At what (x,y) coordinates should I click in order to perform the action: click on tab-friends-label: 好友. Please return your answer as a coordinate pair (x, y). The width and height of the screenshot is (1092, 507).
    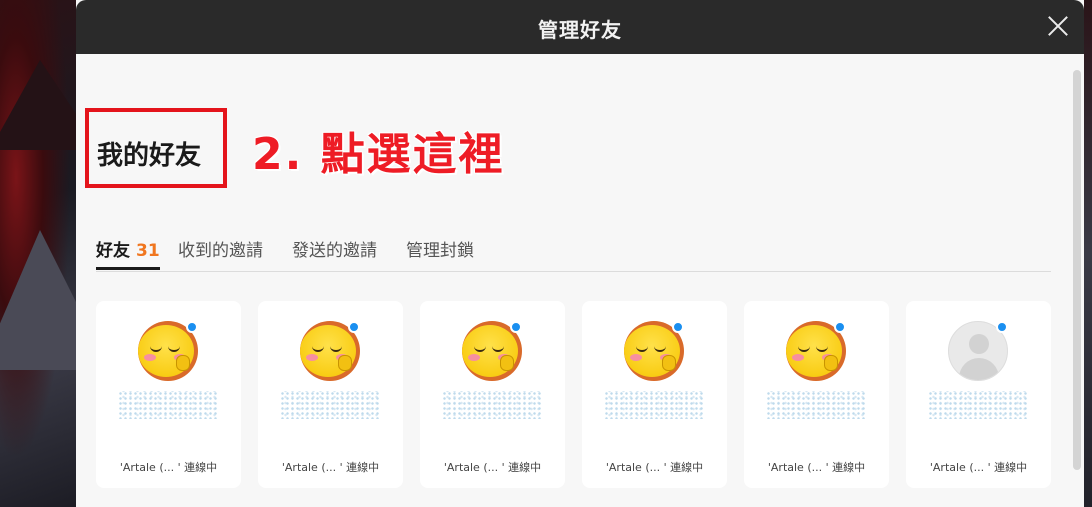
    Looking at the image, I should click on (113, 251).